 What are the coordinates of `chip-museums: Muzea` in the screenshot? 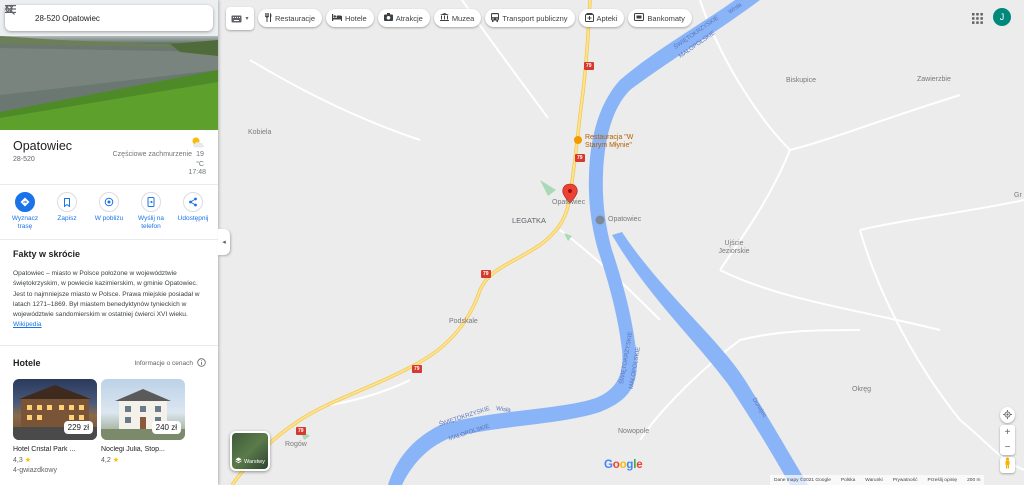 It's located at (457, 18).